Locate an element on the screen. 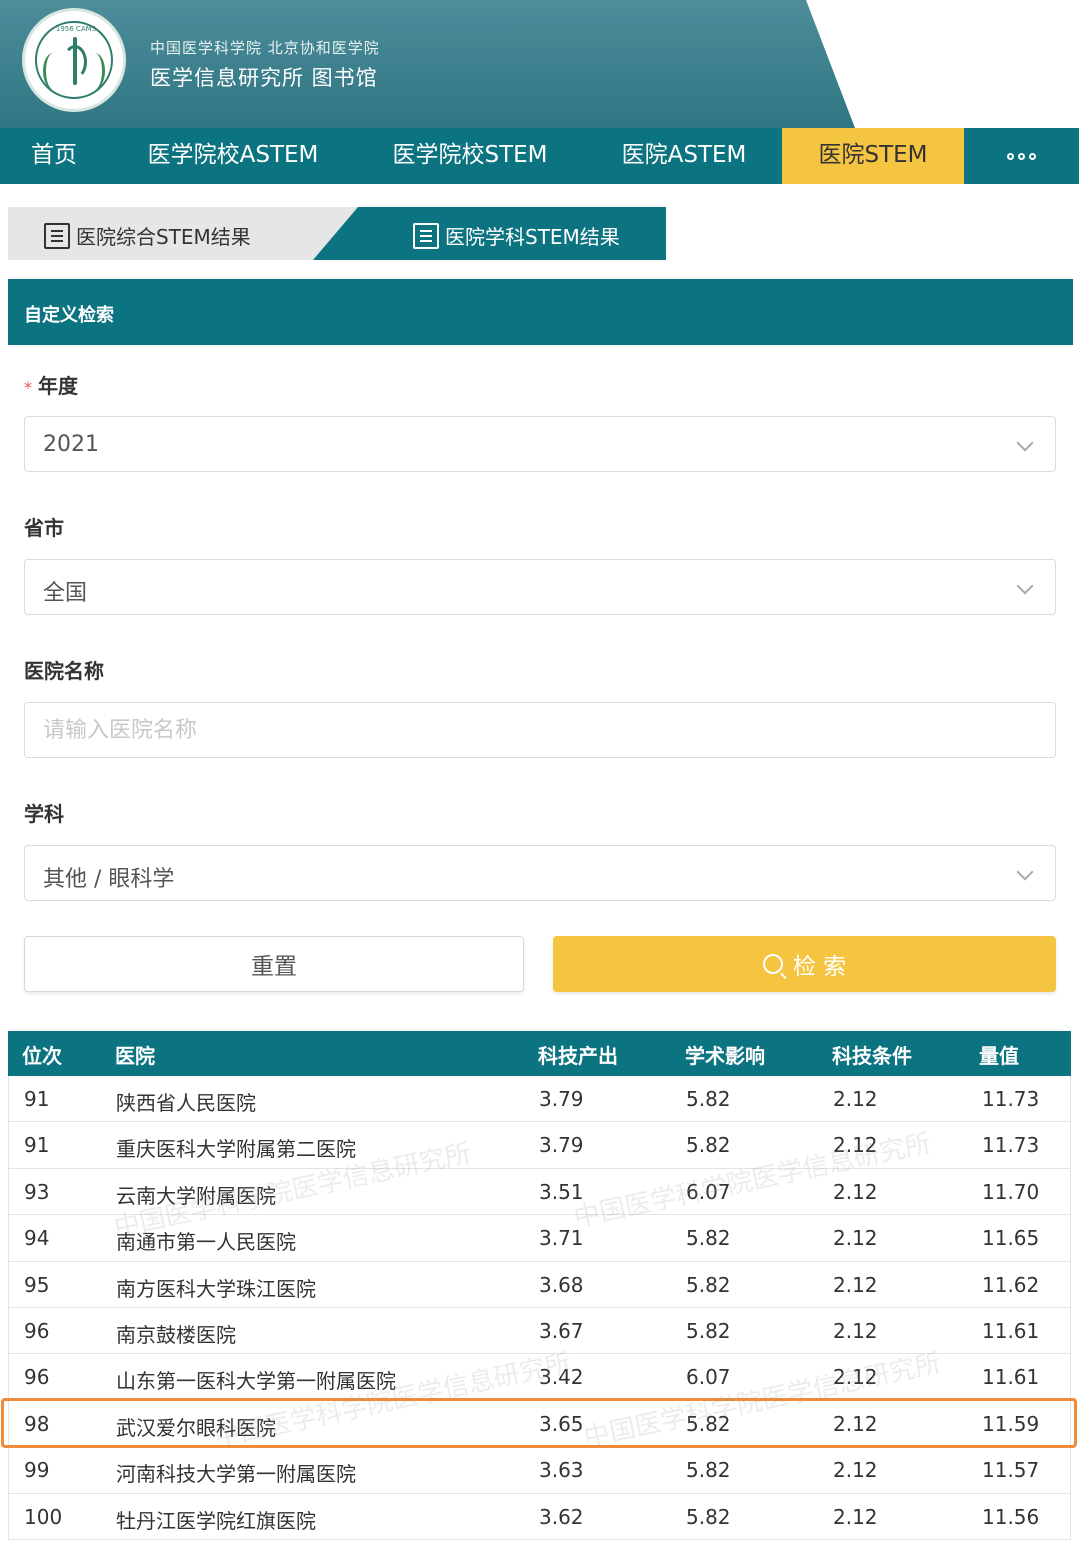 This screenshot has width=1079, height=1549. cell-hospital: 山东第一医科大学第一附属医院 is located at coordinates (256, 1381).